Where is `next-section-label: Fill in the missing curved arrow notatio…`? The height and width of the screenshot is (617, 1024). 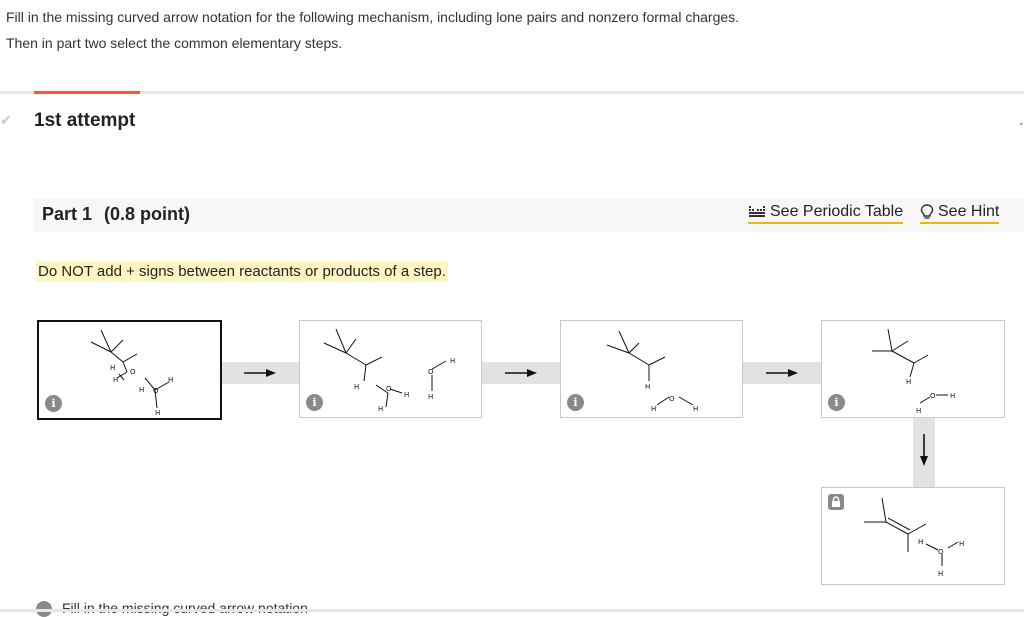
next-section-label: Fill in the missing curved arrow notatio… is located at coordinates (185, 608).